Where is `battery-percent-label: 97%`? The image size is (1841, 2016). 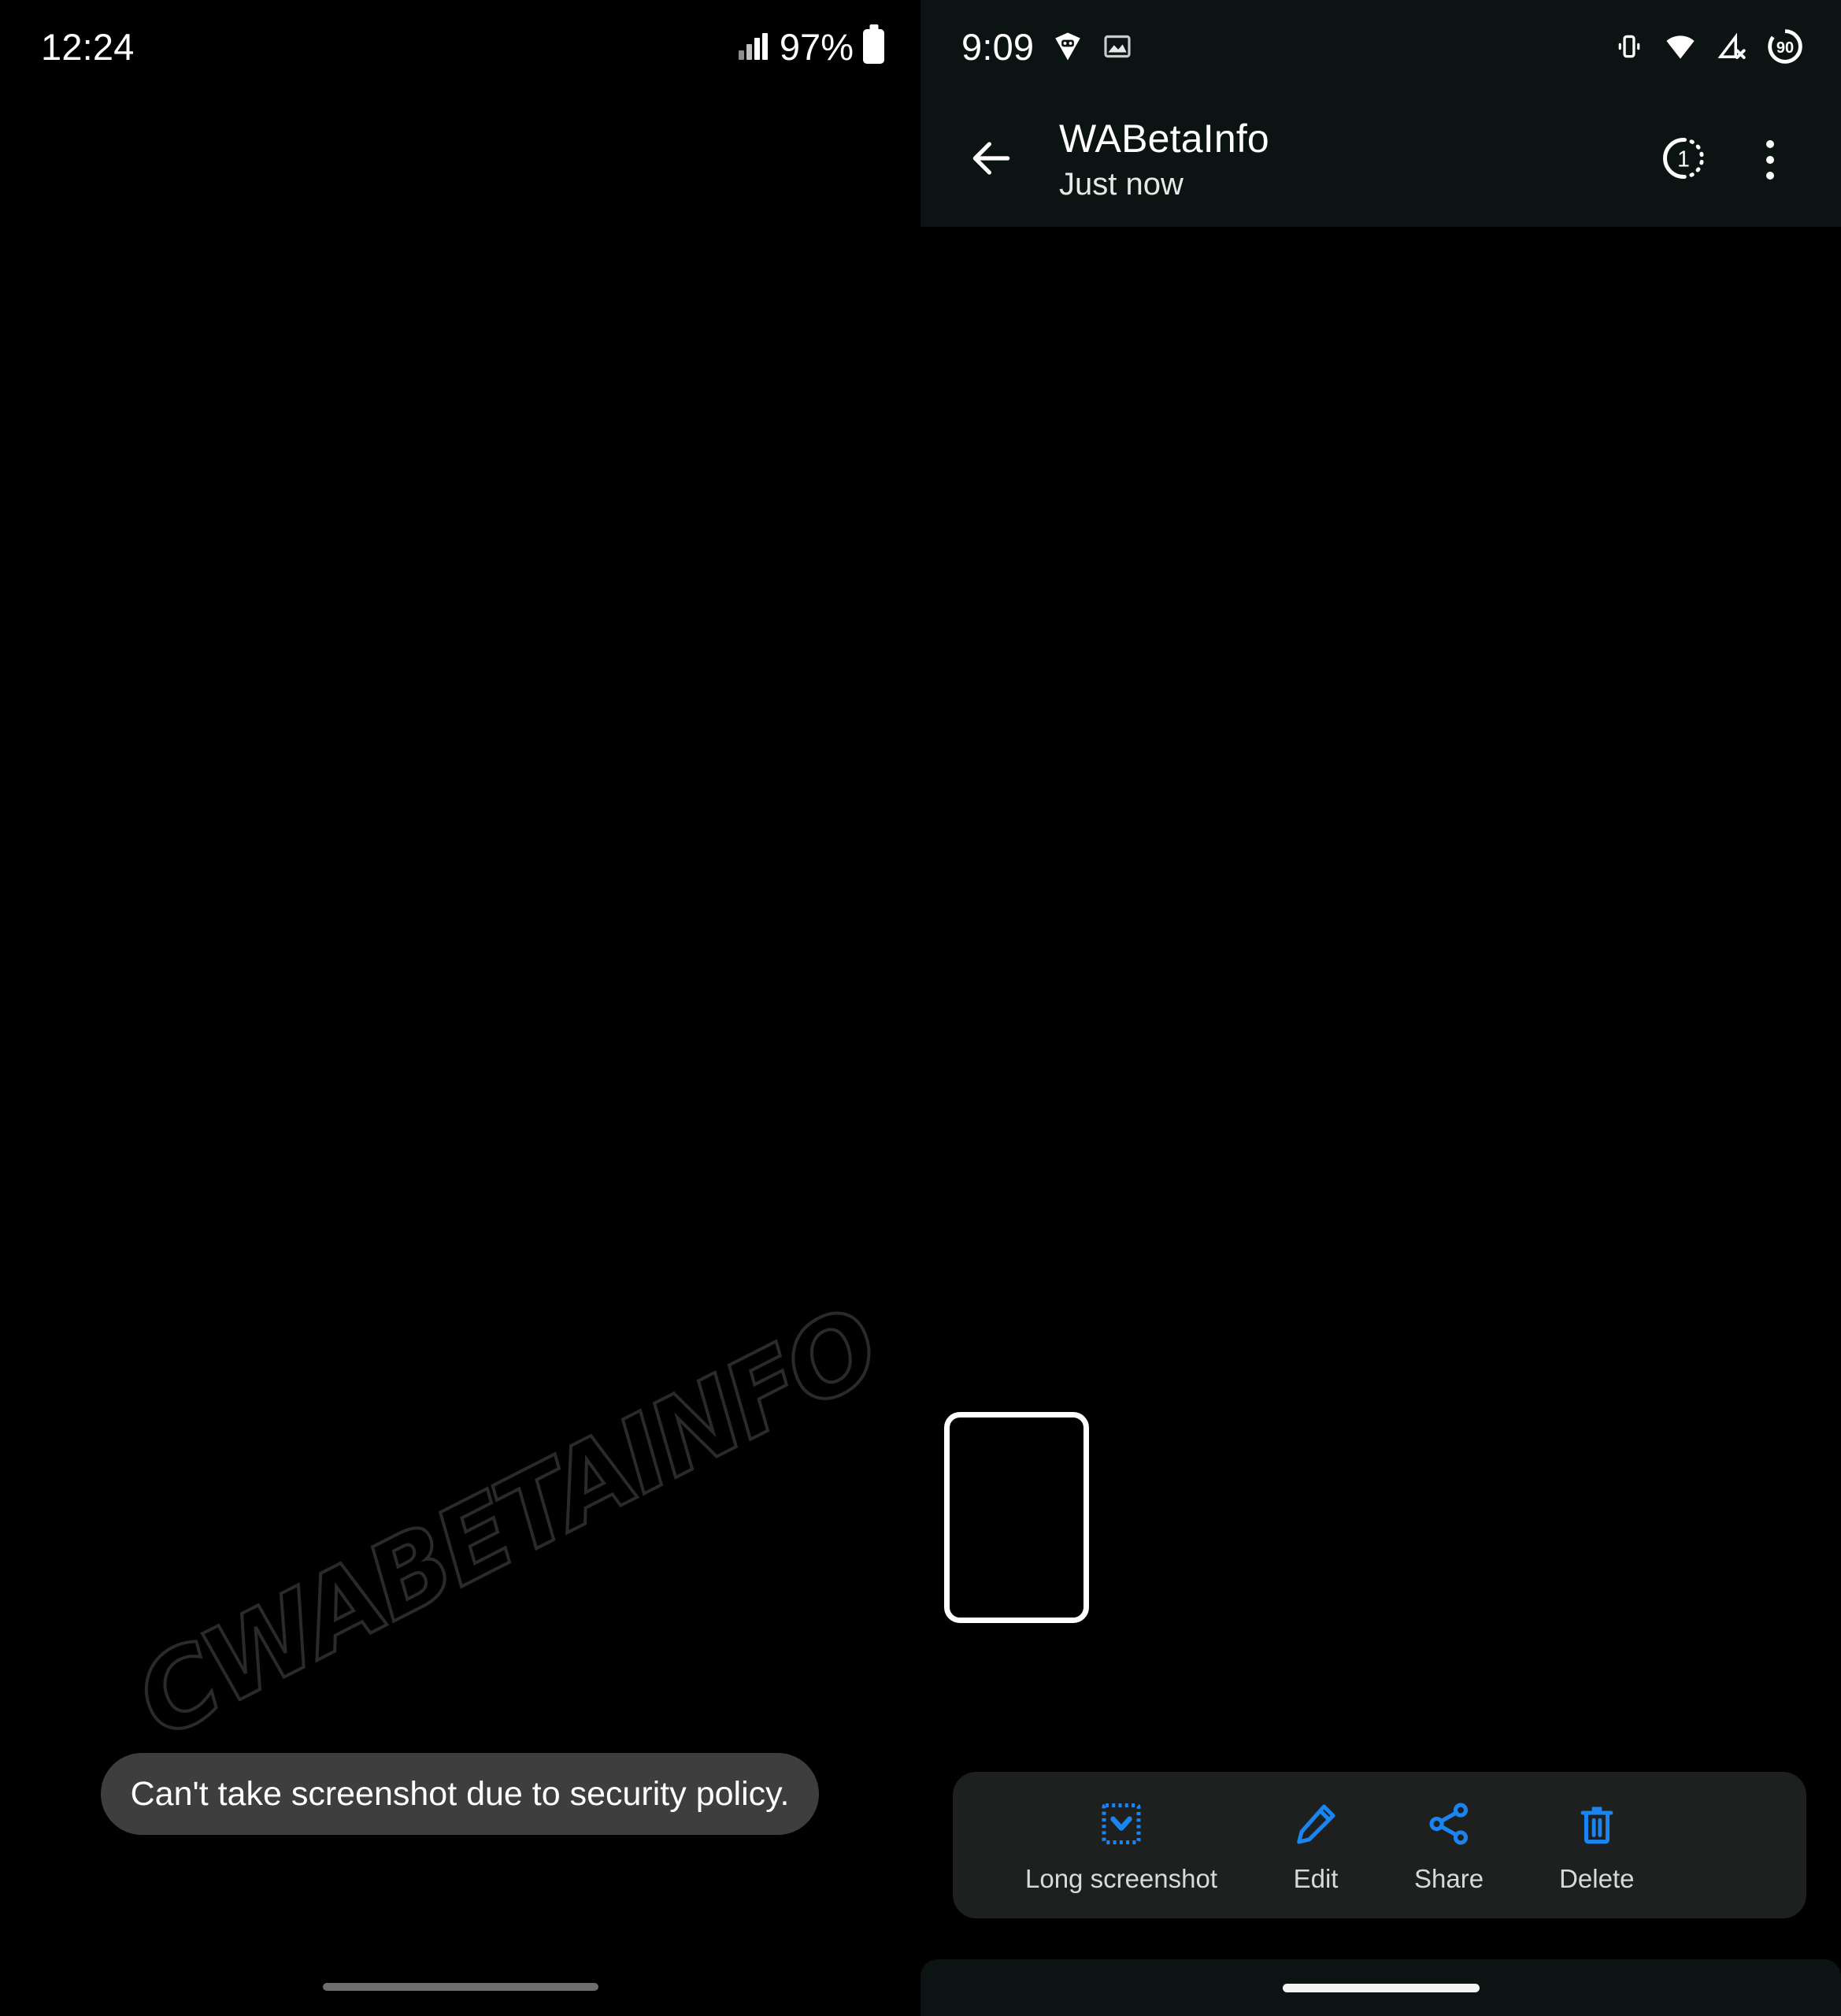
battery-percent-label: 97% is located at coordinates (816, 46).